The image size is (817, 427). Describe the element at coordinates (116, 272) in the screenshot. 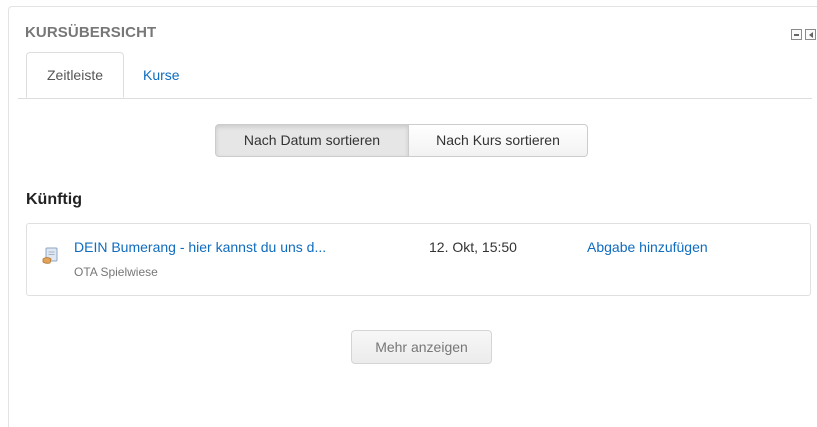

I see `event-course-name: OTA Spielwiese` at that location.